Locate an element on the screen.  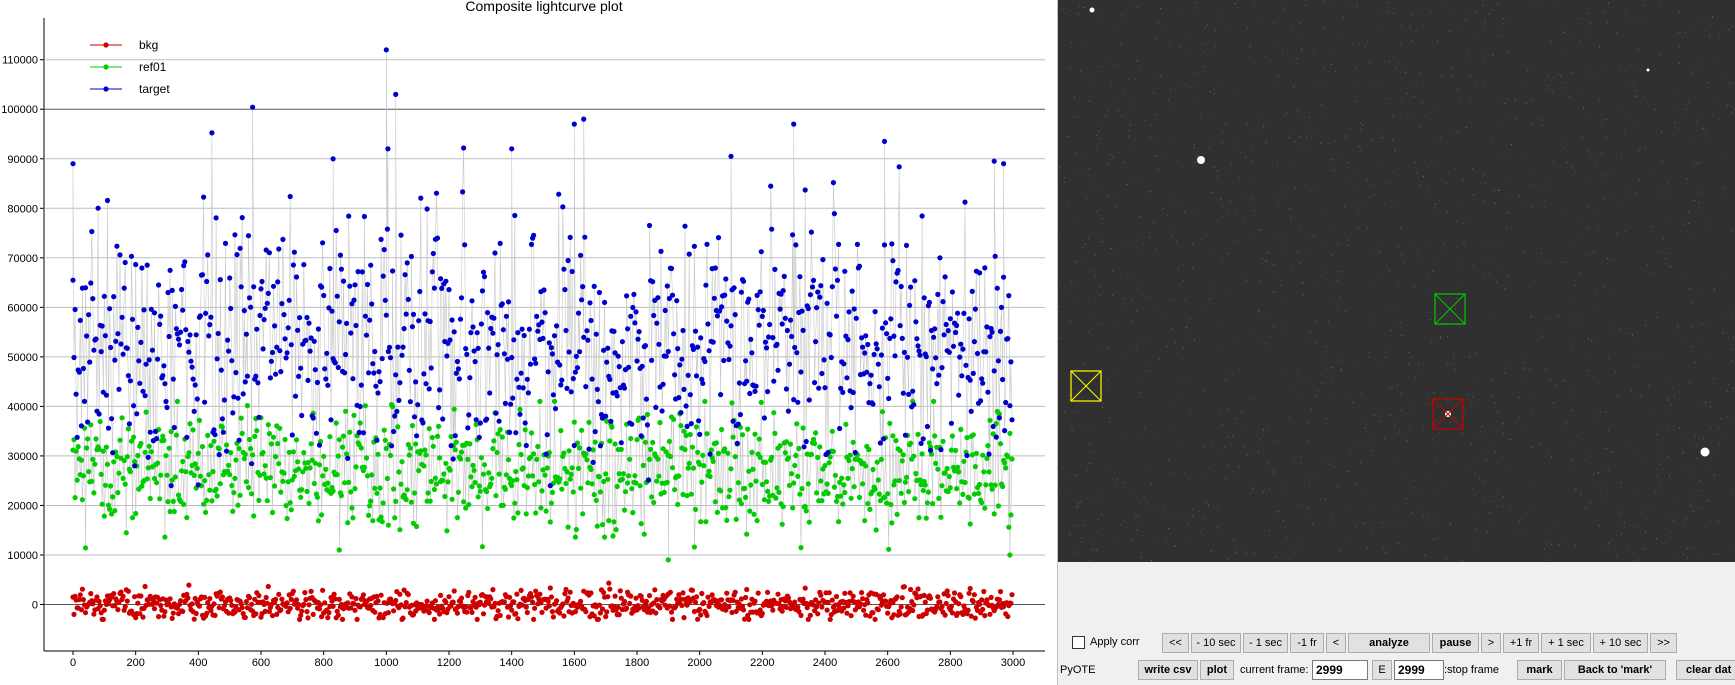
analyze-button: analyze is located at coordinates (1389, 643).